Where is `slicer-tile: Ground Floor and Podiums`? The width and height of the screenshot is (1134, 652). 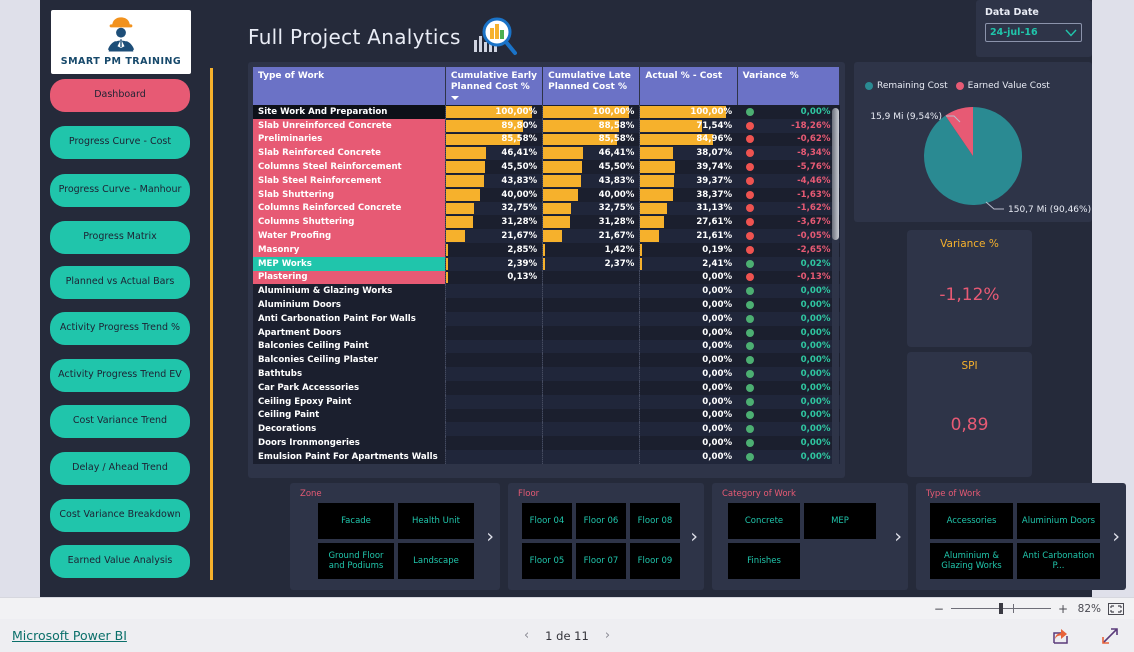
slicer-tile: Ground Floor and Podiums is located at coordinates (356, 561).